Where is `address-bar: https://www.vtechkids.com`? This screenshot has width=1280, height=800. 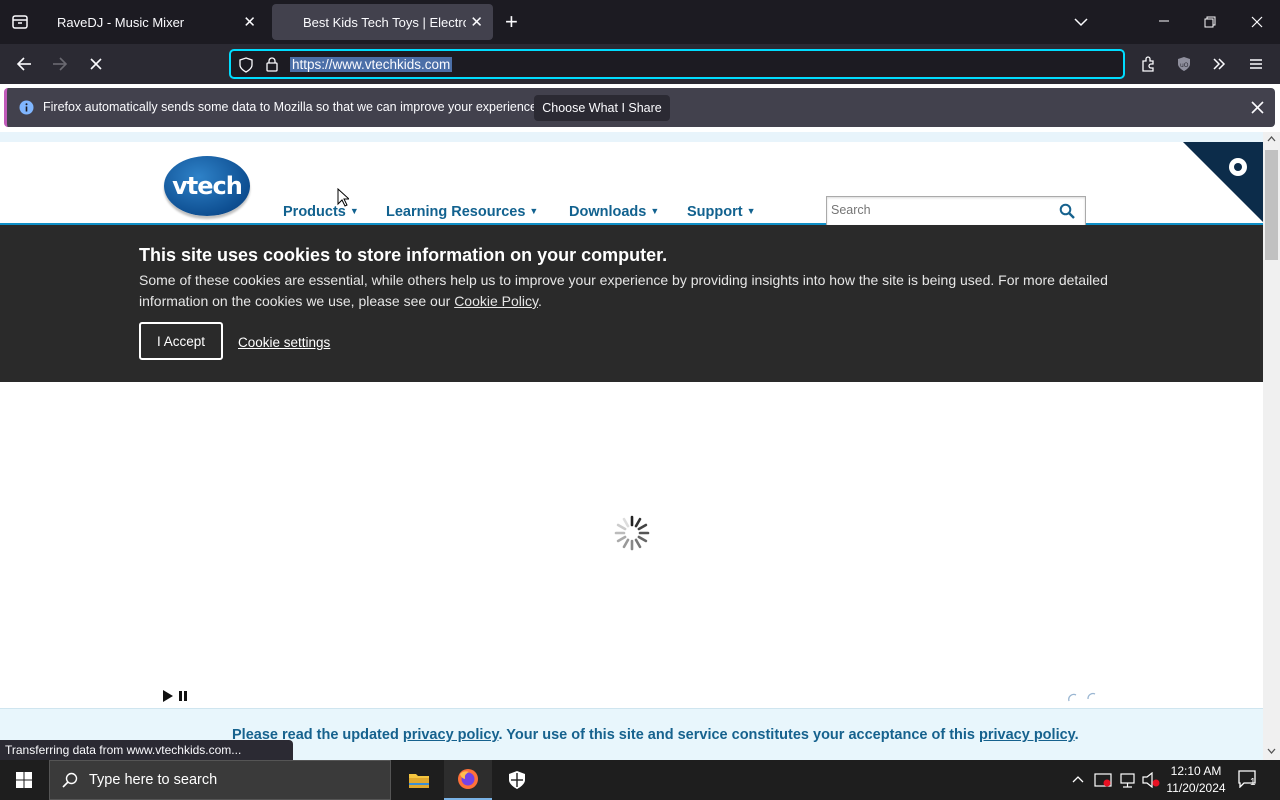 address-bar: https://www.vtechkids.com is located at coordinates (677, 64).